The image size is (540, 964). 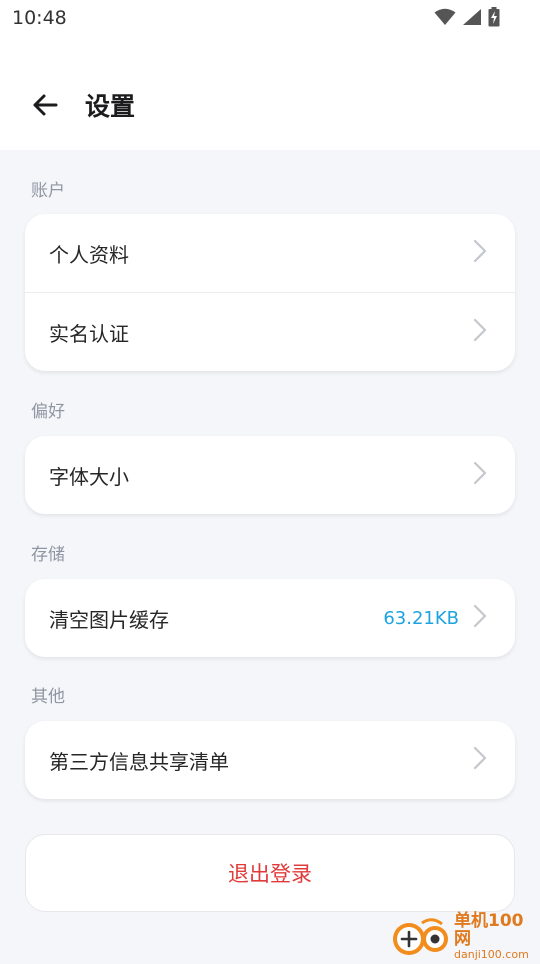 I want to click on third-party-sharing-list-row: 第三方信息共享清单, so click(x=270, y=760).